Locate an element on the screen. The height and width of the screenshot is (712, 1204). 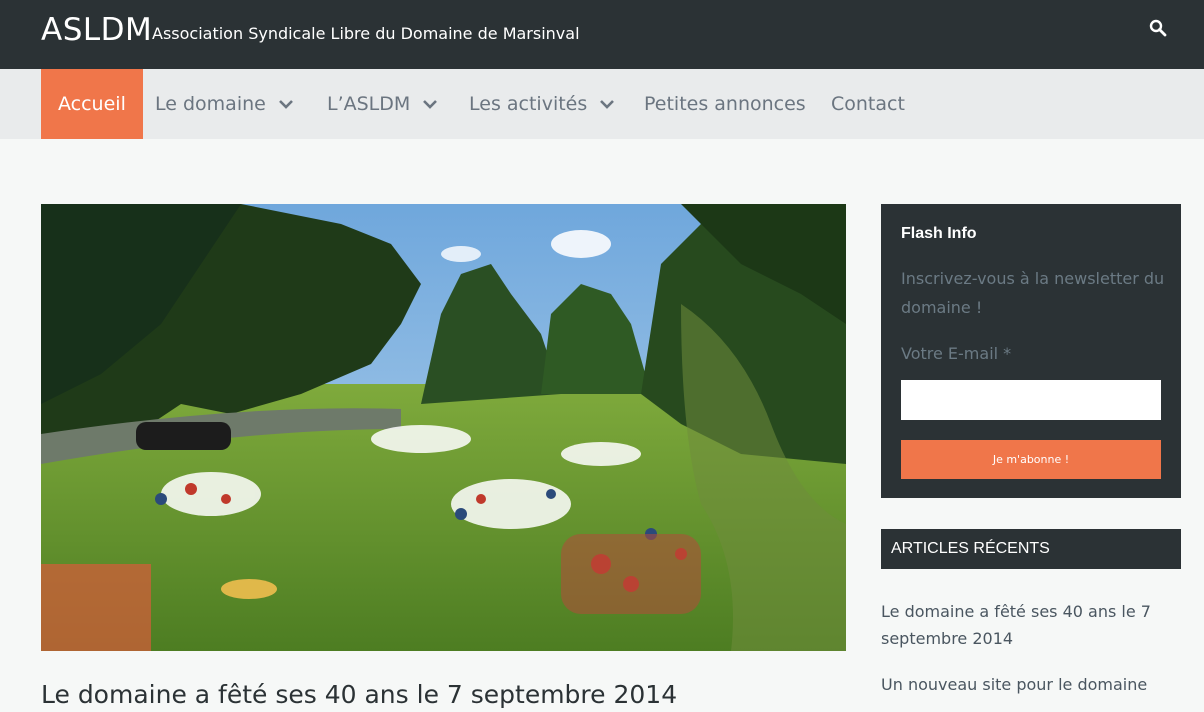
nav-item-accueil: Accueil is located at coordinates (92, 104).